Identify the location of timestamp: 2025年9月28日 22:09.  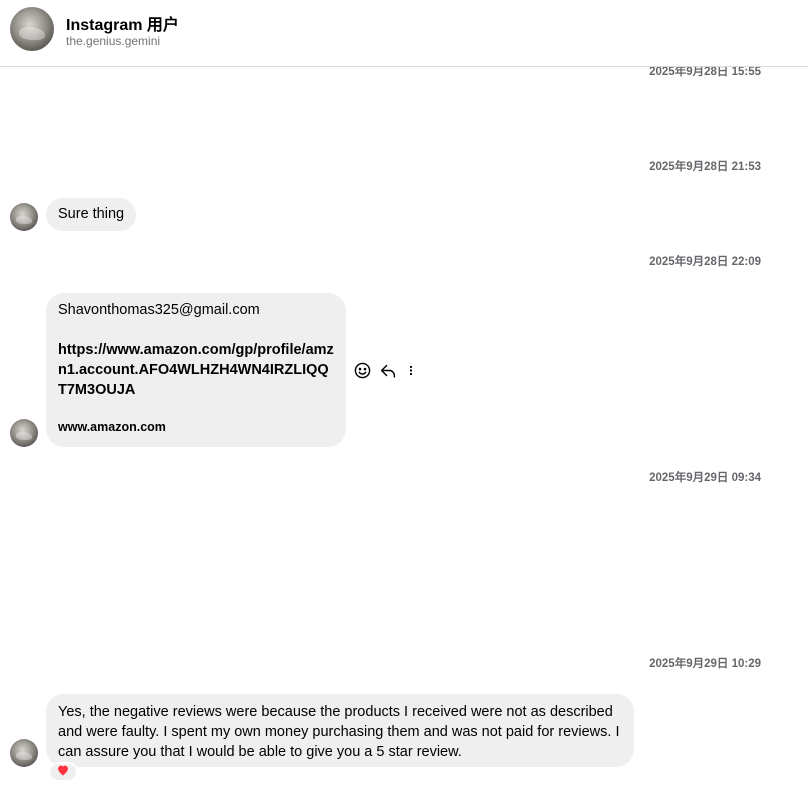
(705, 262).